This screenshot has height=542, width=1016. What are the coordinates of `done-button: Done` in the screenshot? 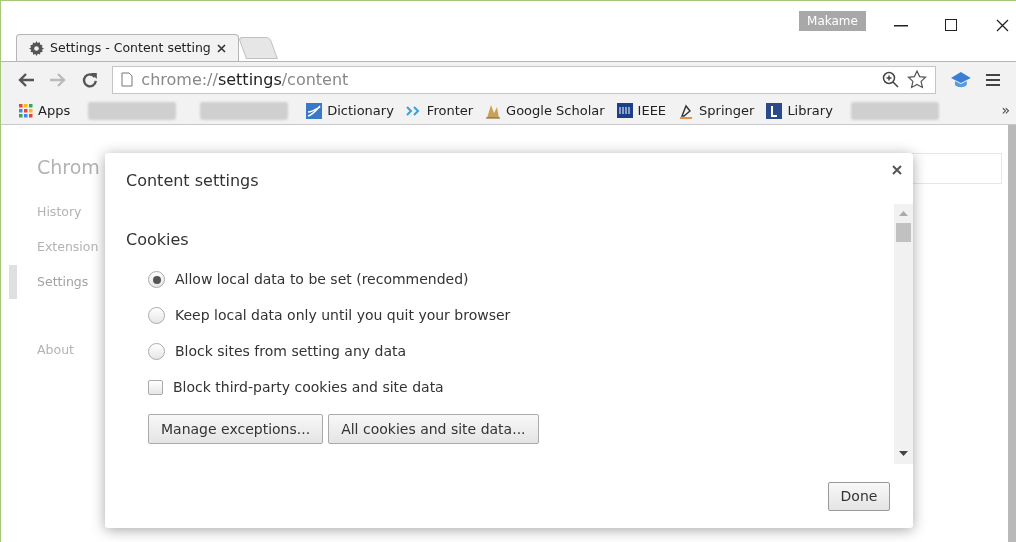 It's located at (859, 496).